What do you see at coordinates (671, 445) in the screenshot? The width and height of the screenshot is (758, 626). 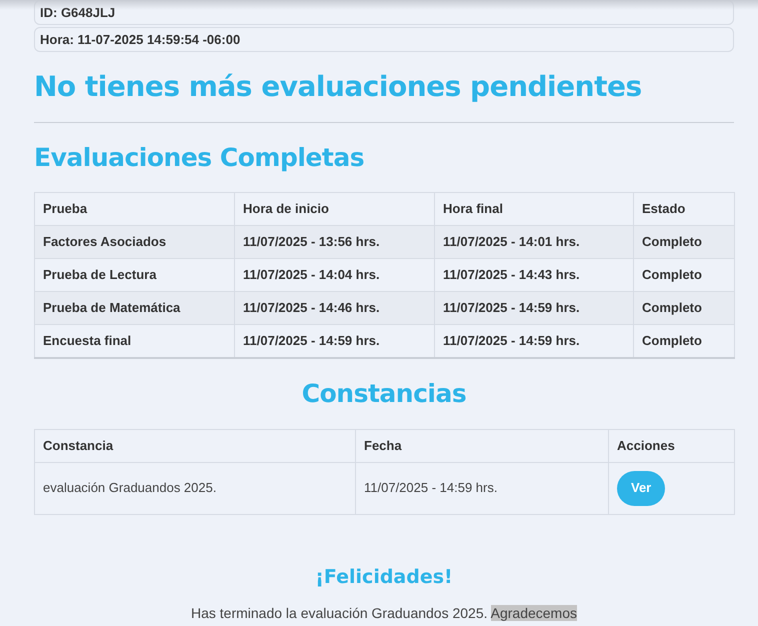 I see `column-header: Acciones` at bounding box center [671, 445].